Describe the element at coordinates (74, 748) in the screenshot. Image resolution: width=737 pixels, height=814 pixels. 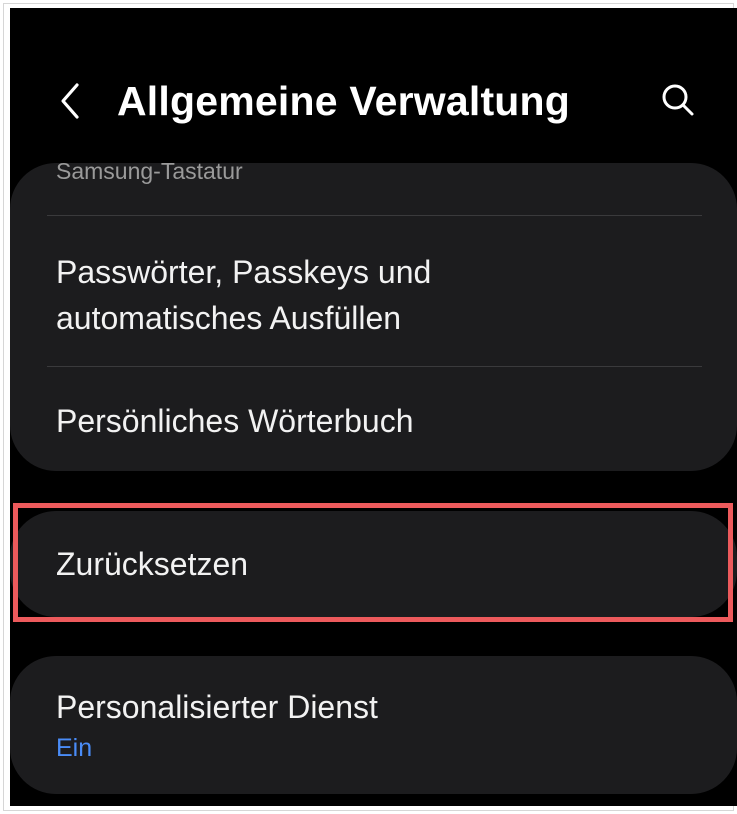
I see `status-value: Ein` at that location.